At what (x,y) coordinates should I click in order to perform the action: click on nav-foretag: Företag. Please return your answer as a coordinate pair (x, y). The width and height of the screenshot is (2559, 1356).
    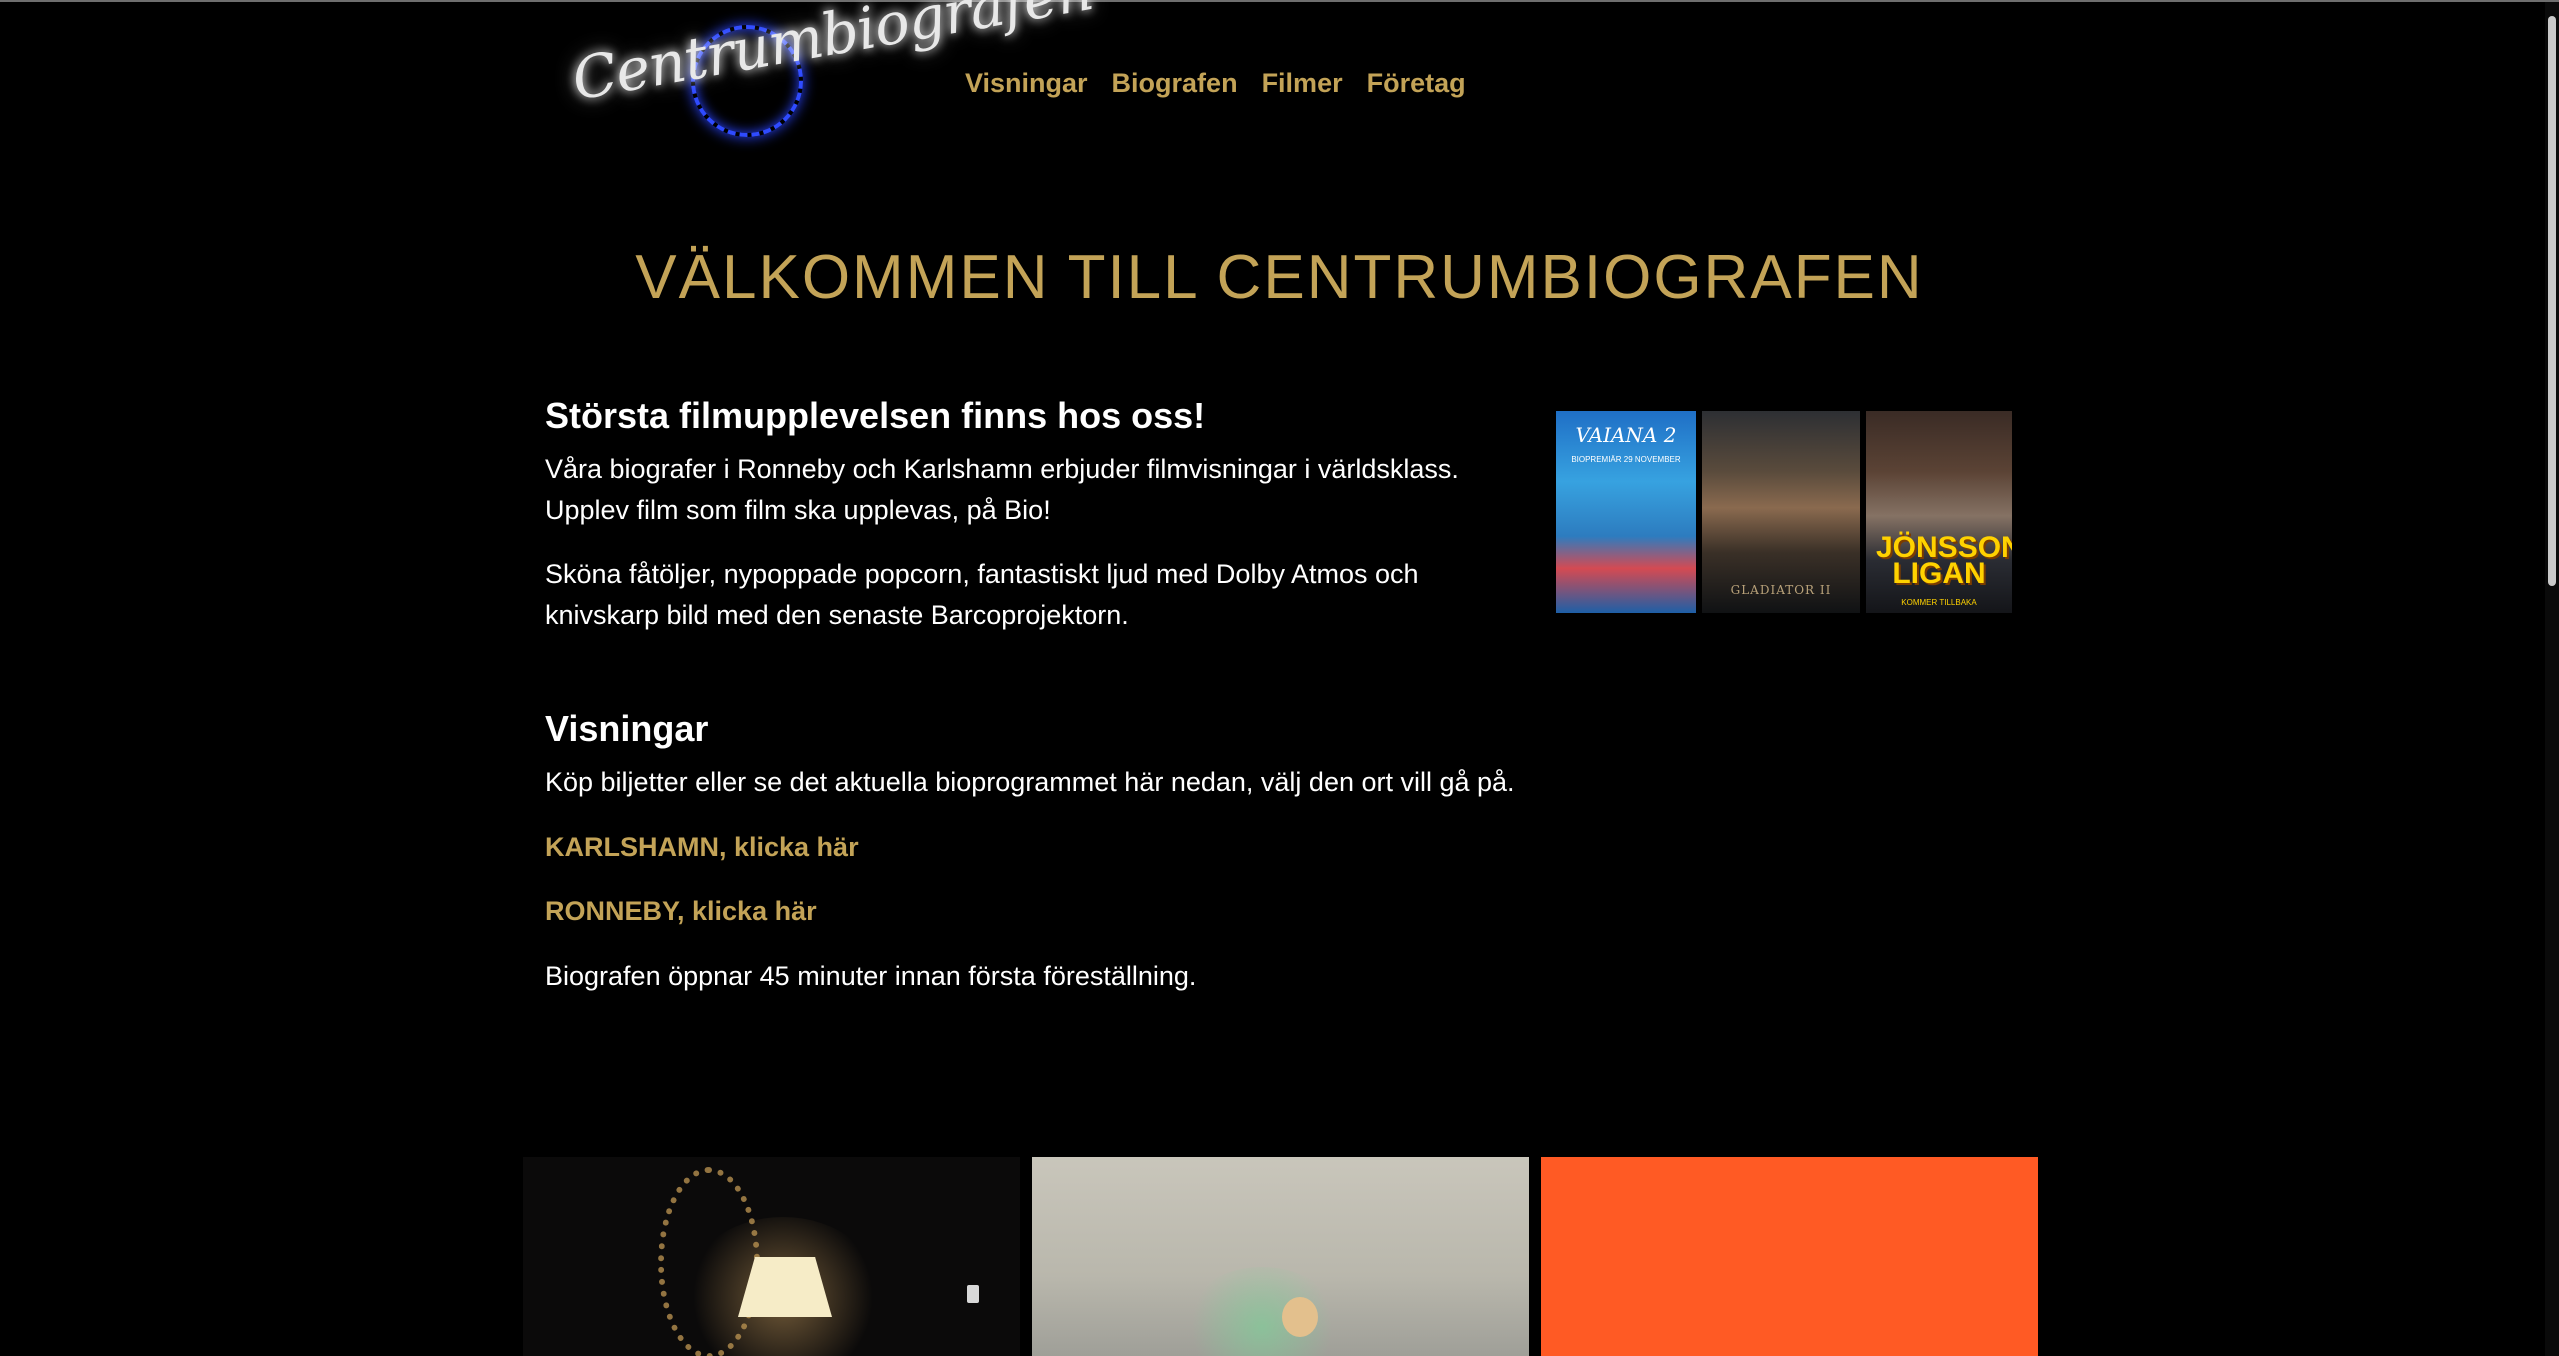
    Looking at the image, I should click on (1416, 83).